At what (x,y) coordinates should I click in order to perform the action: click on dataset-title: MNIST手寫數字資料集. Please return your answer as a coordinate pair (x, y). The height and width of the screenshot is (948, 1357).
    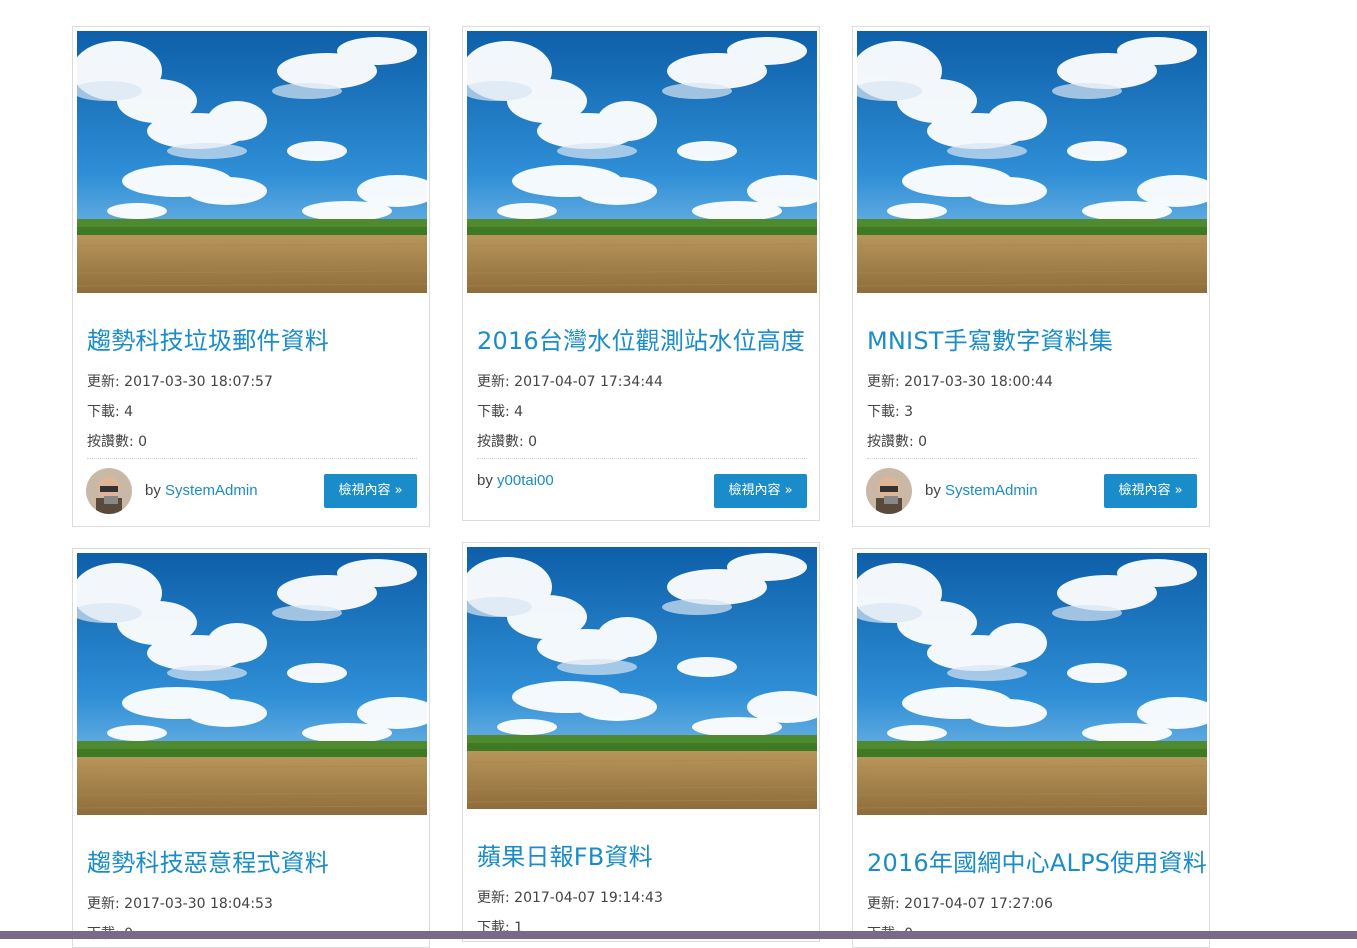
    Looking at the image, I should click on (990, 338).